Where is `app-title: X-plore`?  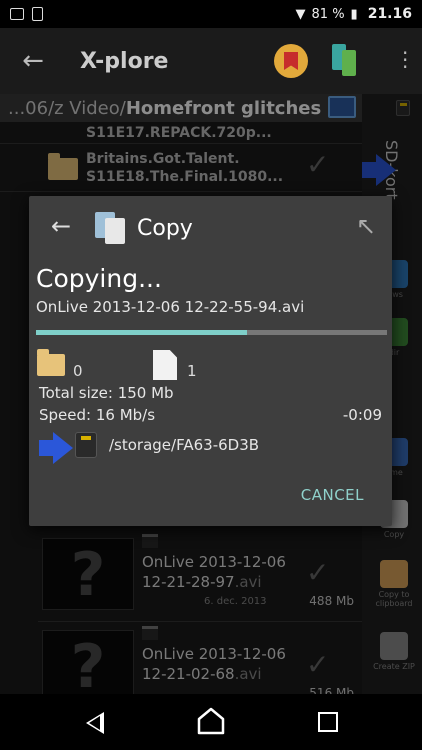 app-title: X-plore is located at coordinates (124, 61).